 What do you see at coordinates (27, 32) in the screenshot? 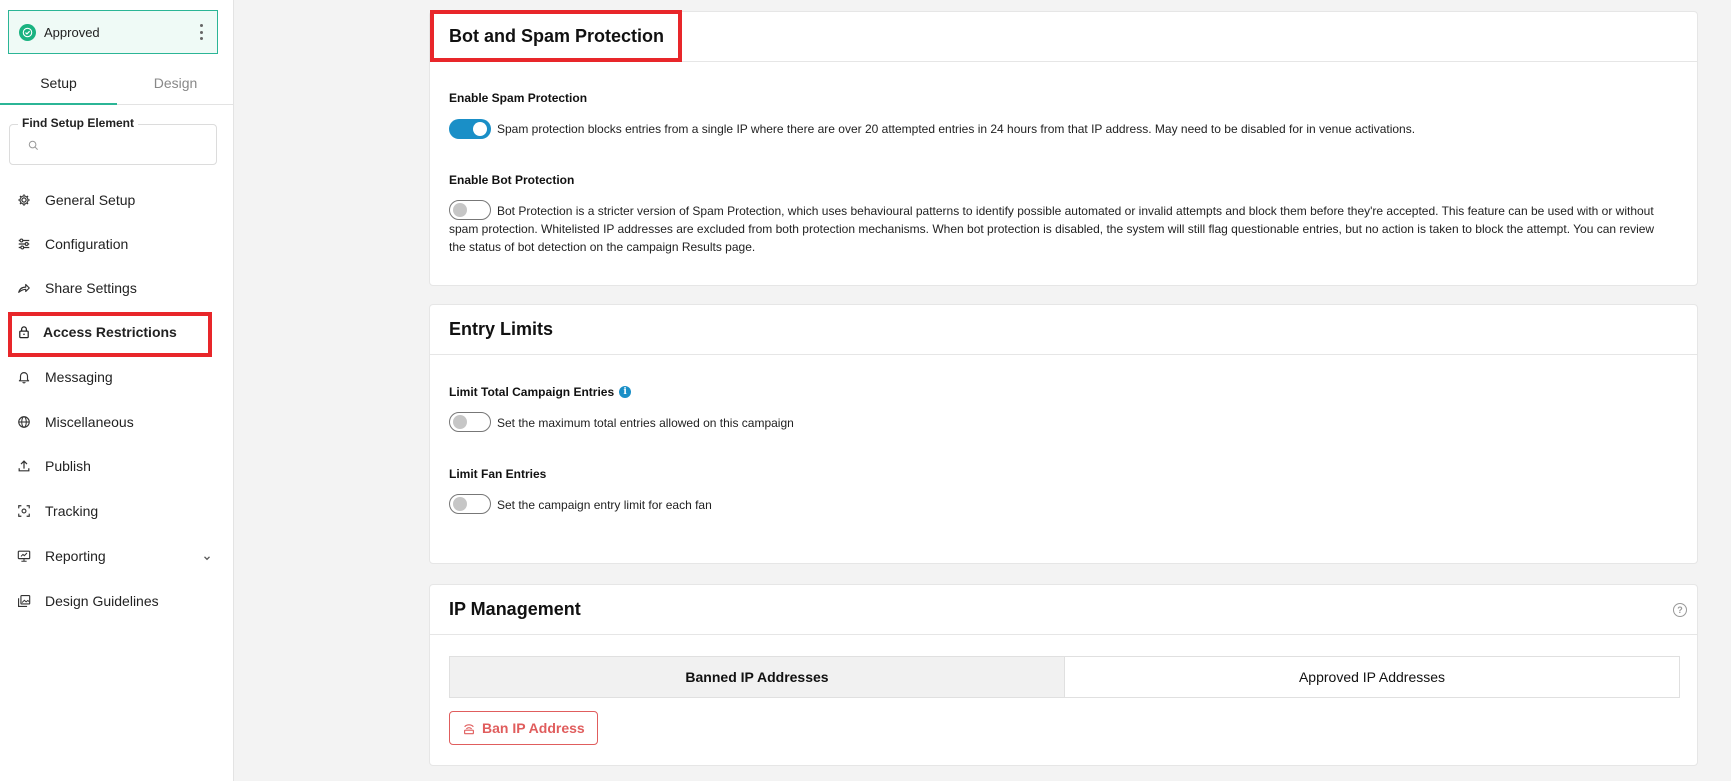
I see `check-circle-icon` at bounding box center [27, 32].